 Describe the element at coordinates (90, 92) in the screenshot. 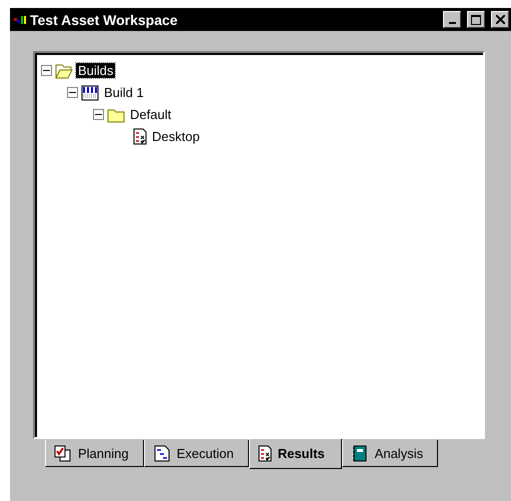

I see `calendar-icon` at that location.